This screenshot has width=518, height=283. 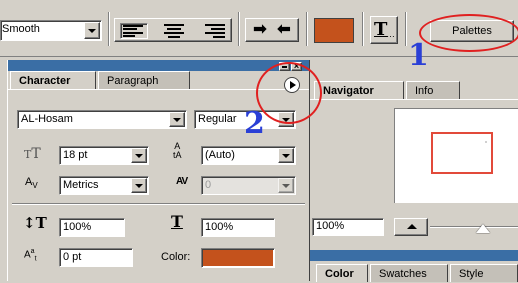 I want to click on tracking-value: 0, so click(x=208, y=185).